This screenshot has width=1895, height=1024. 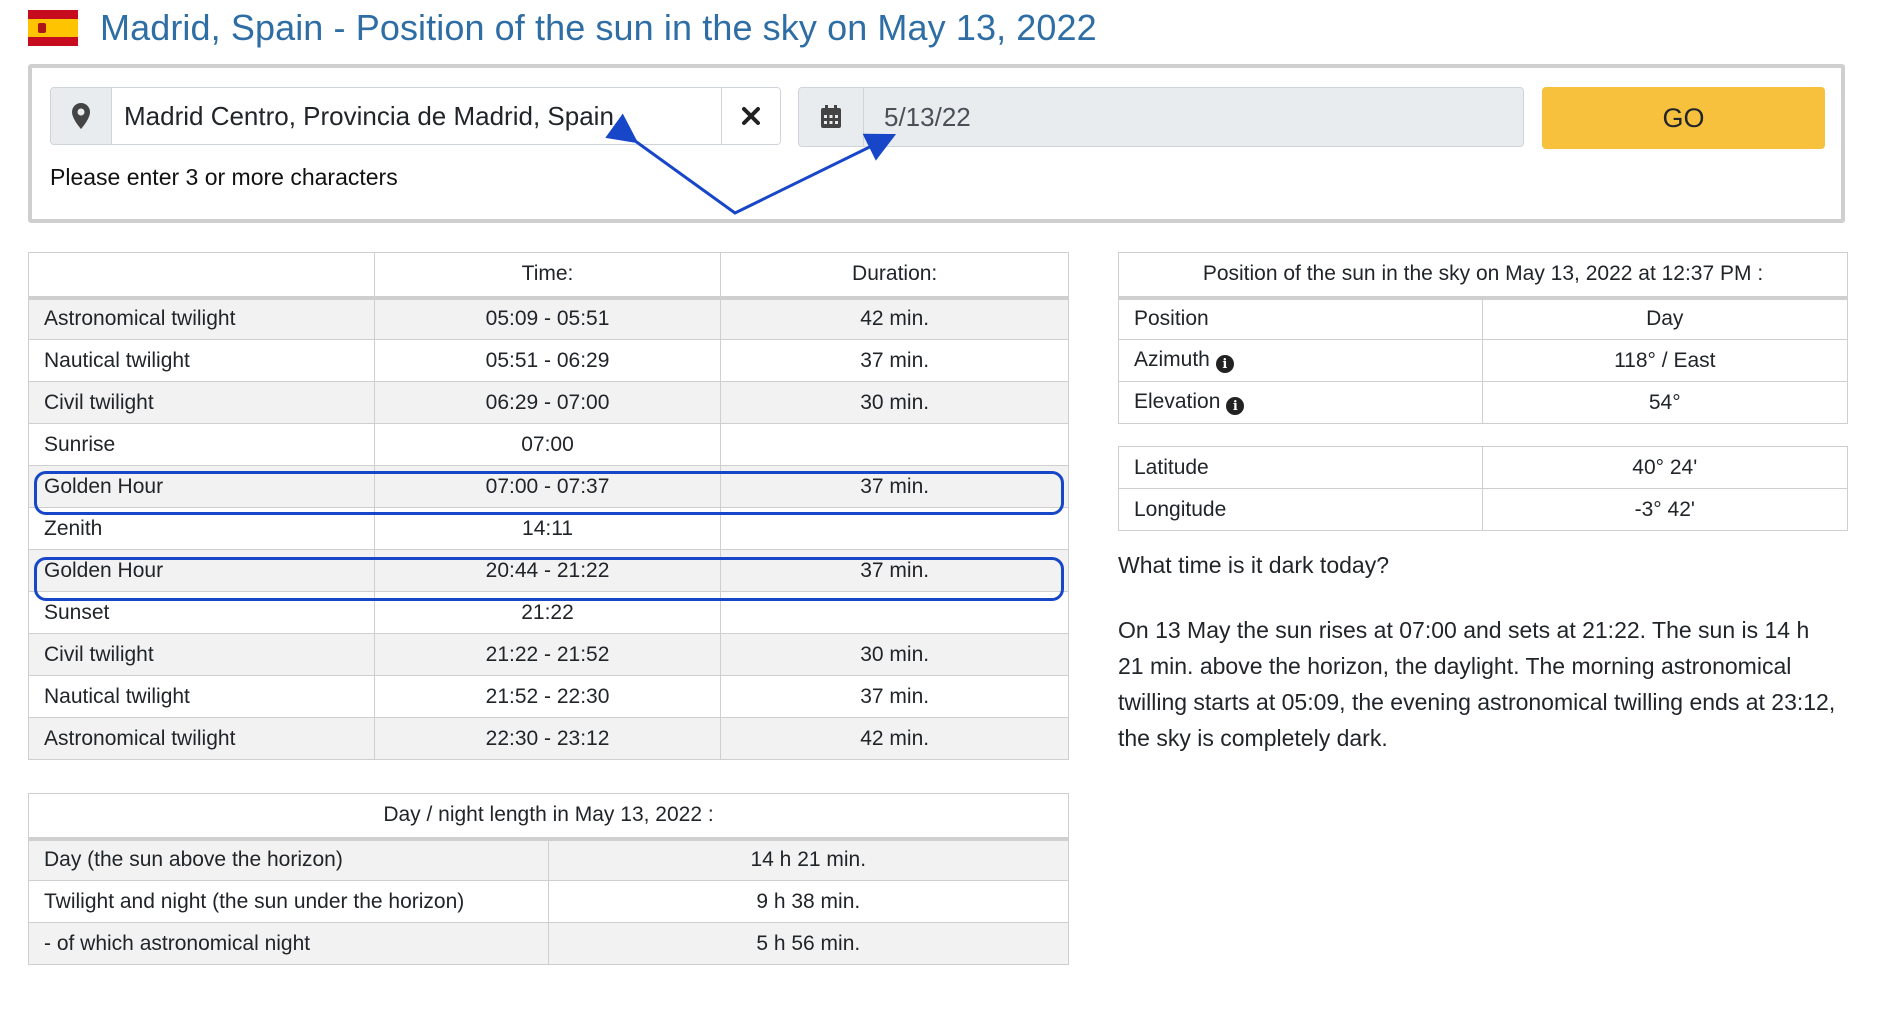 I want to click on clear-location-button, so click(x=750, y=116).